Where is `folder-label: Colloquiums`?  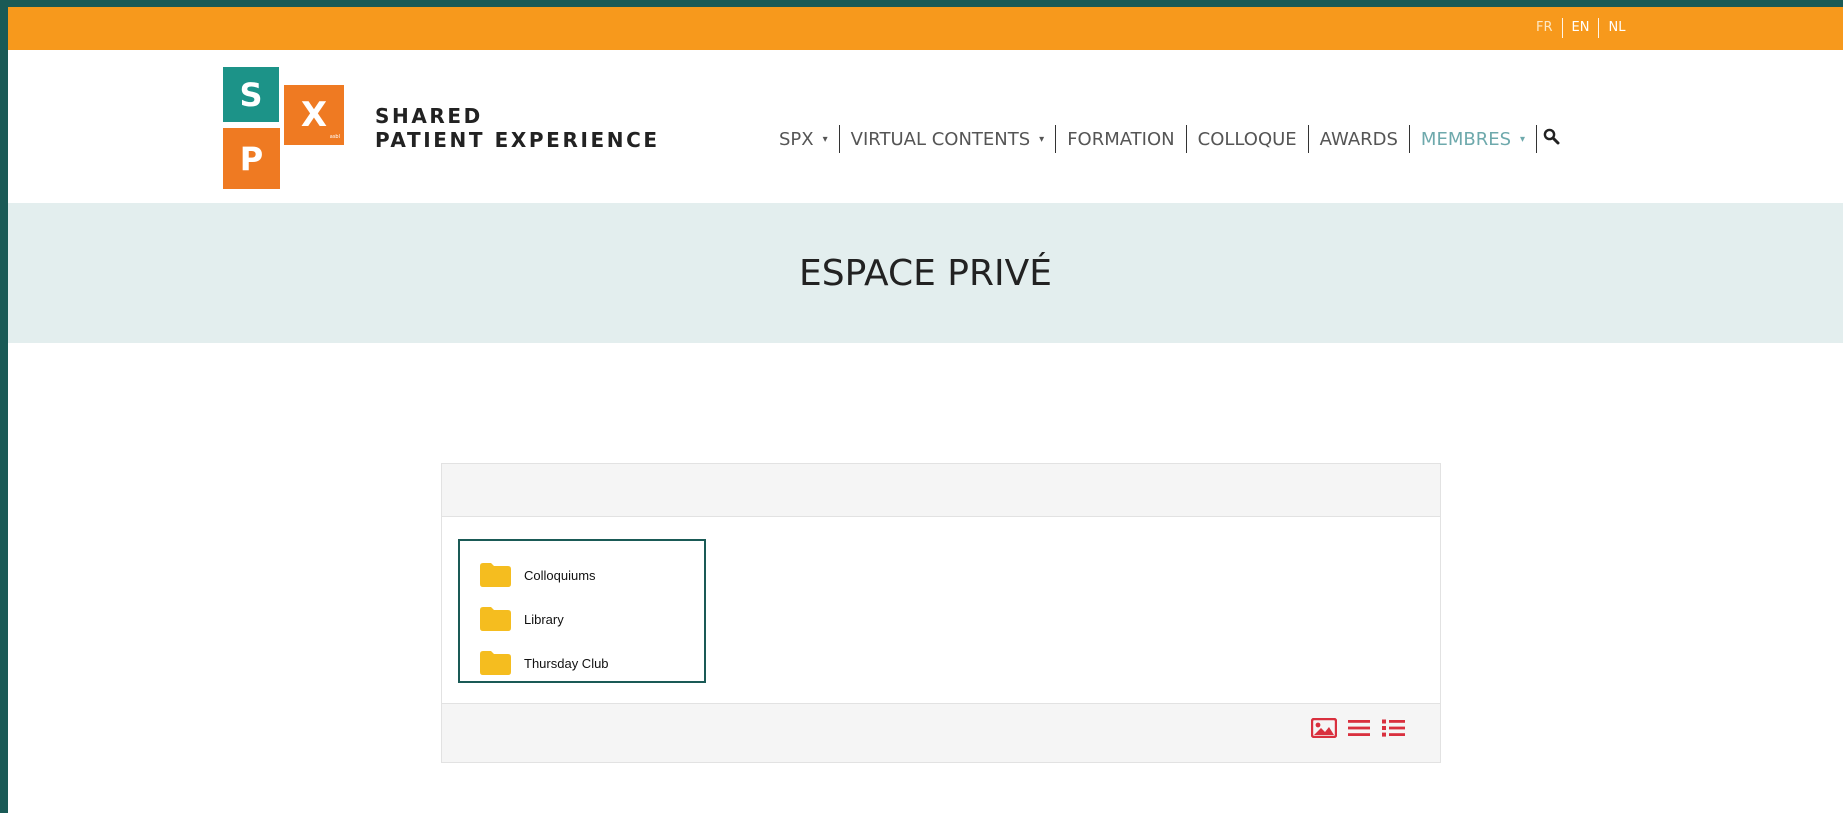
folder-label: Colloquiums is located at coordinates (560, 575).